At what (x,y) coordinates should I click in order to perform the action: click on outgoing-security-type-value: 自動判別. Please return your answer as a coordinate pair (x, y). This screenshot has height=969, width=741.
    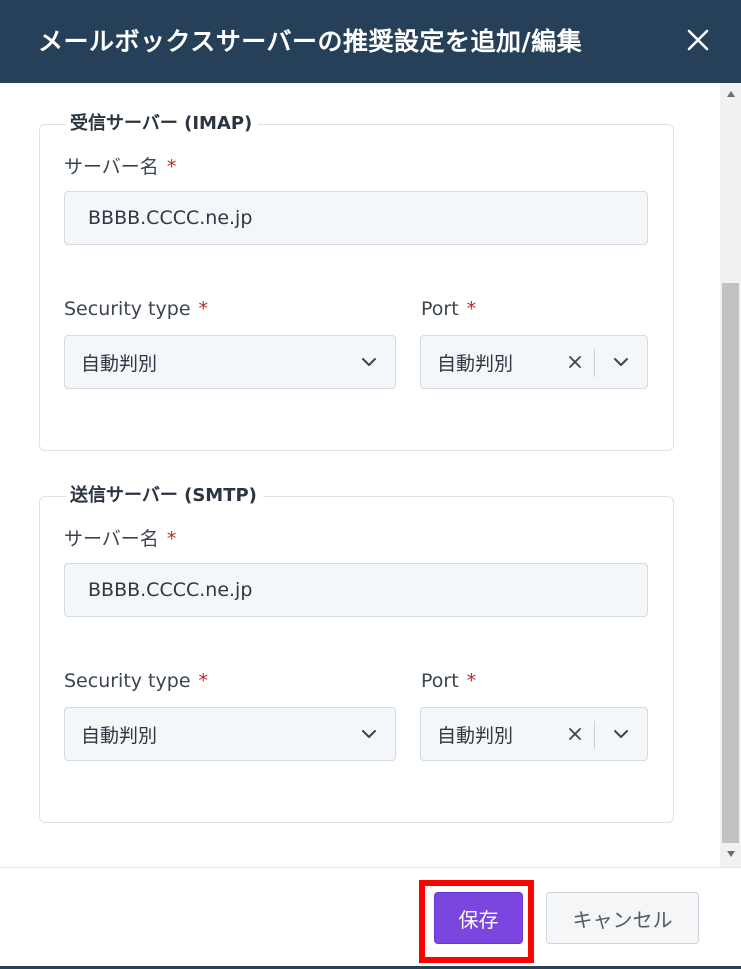
    Looking at the image, I should click on (119, 735).